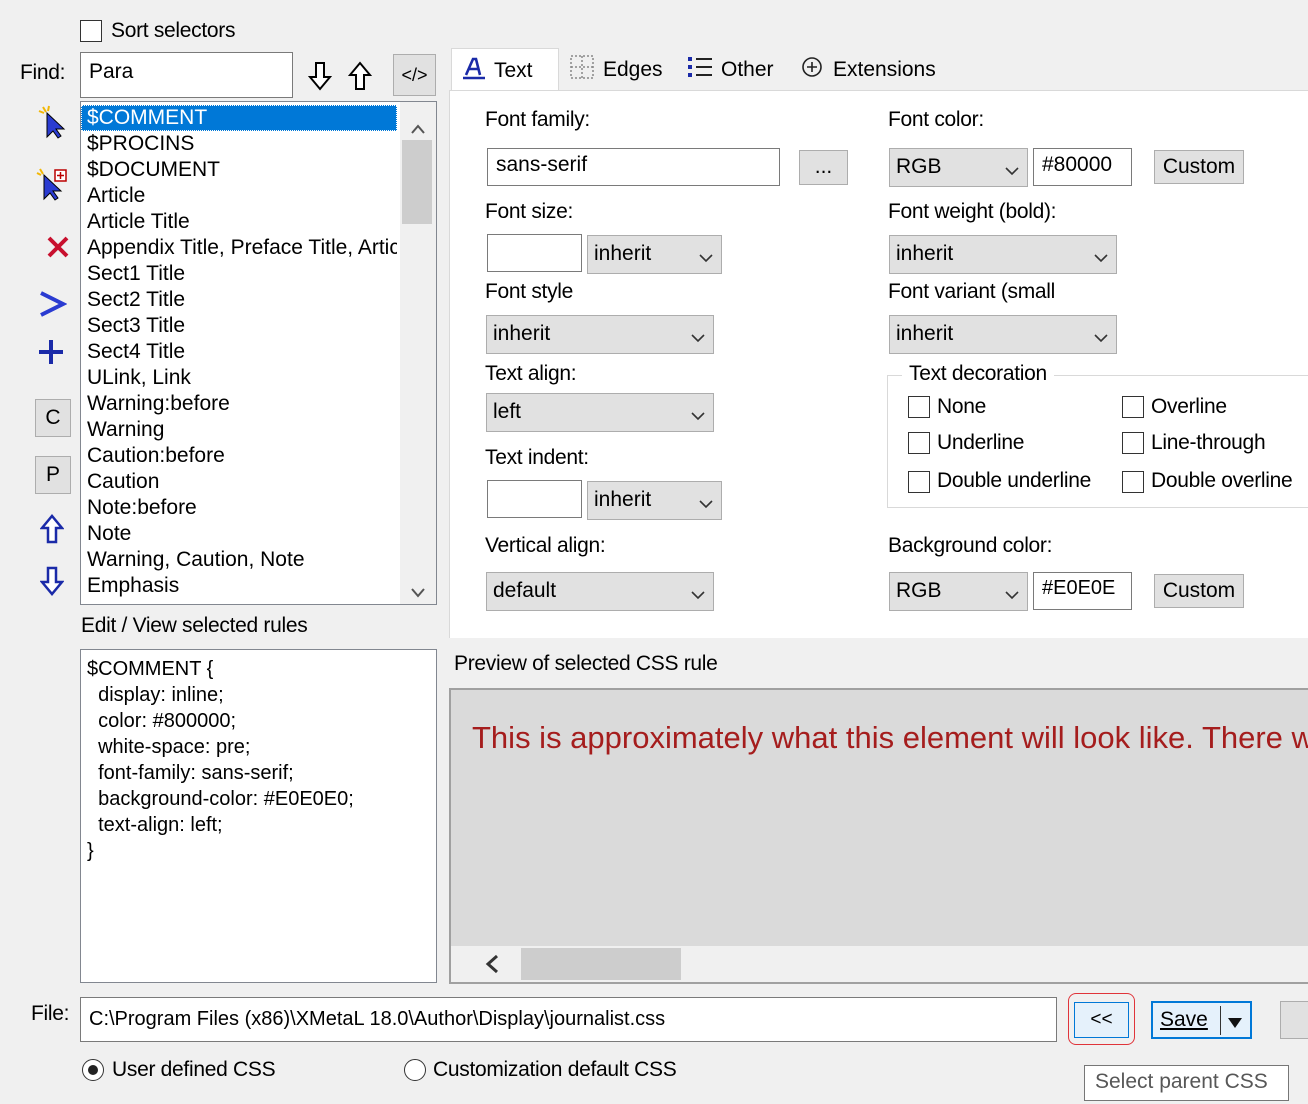 This screenshot has height=1104, width=1308. What do you see at coordinates (58, 247) in the screenshot?
I see `delete-icon` at bounding box center [58, 247].